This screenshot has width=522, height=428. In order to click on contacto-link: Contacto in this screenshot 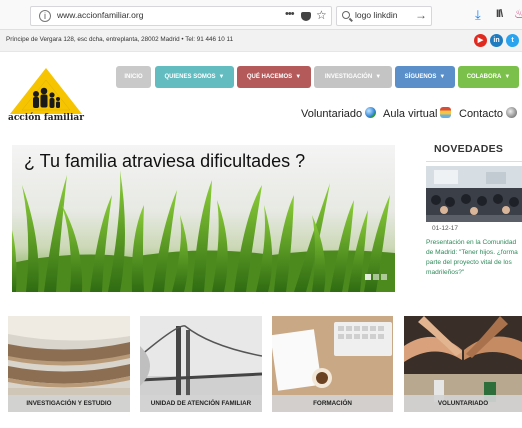, I will do `click(488, 113)`.